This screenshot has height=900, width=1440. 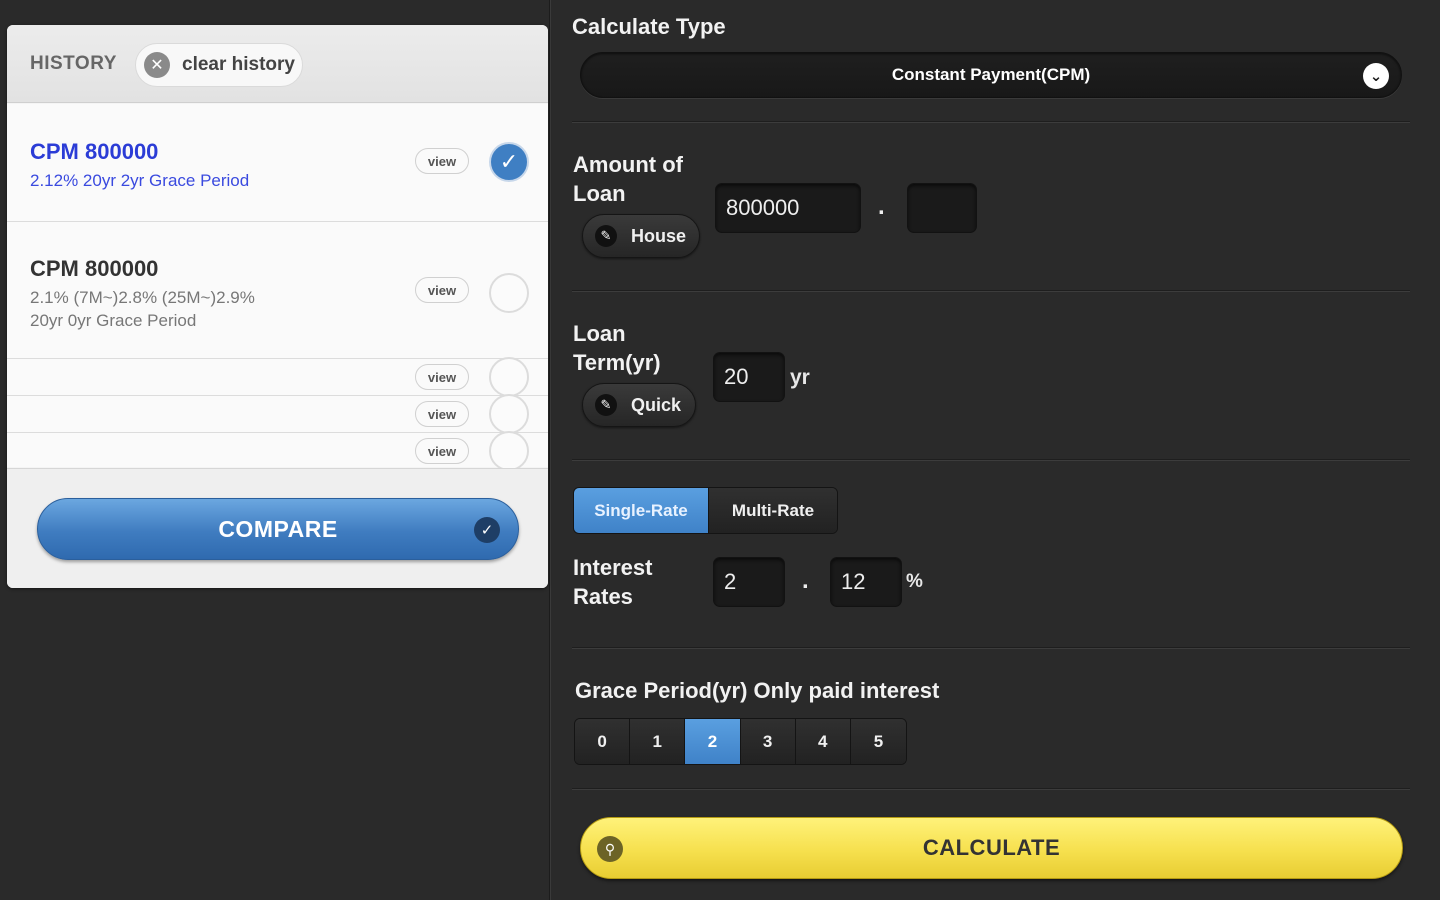 What do you see at coordinates (599, 333) in the screenshot?
I see `term-label-line1: Loan` at bounding box center [599, 333].